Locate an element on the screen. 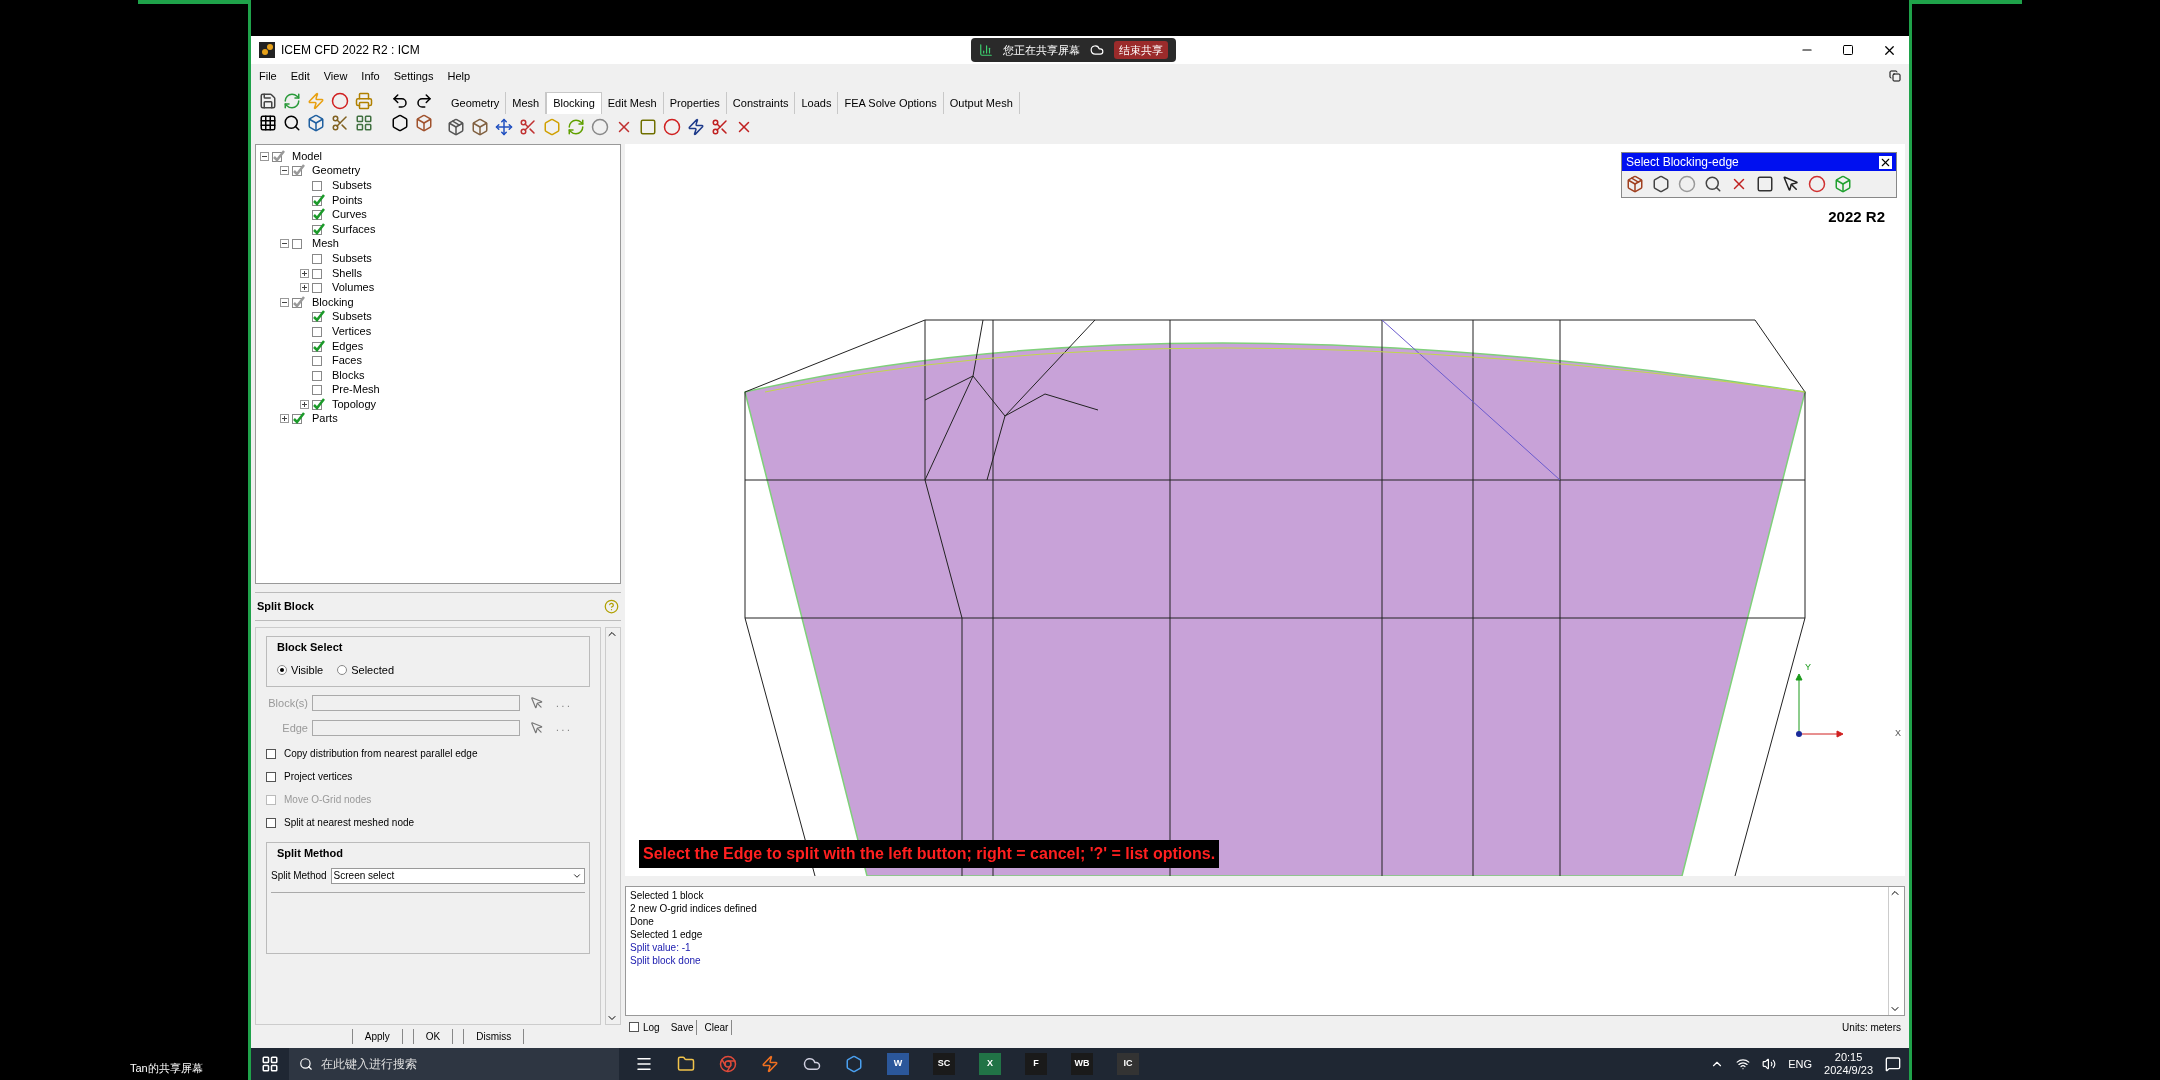 This screenshot has height=1080, width=2160. clock-date: 2024/9/23 is located at coordinates (1848, 1070).